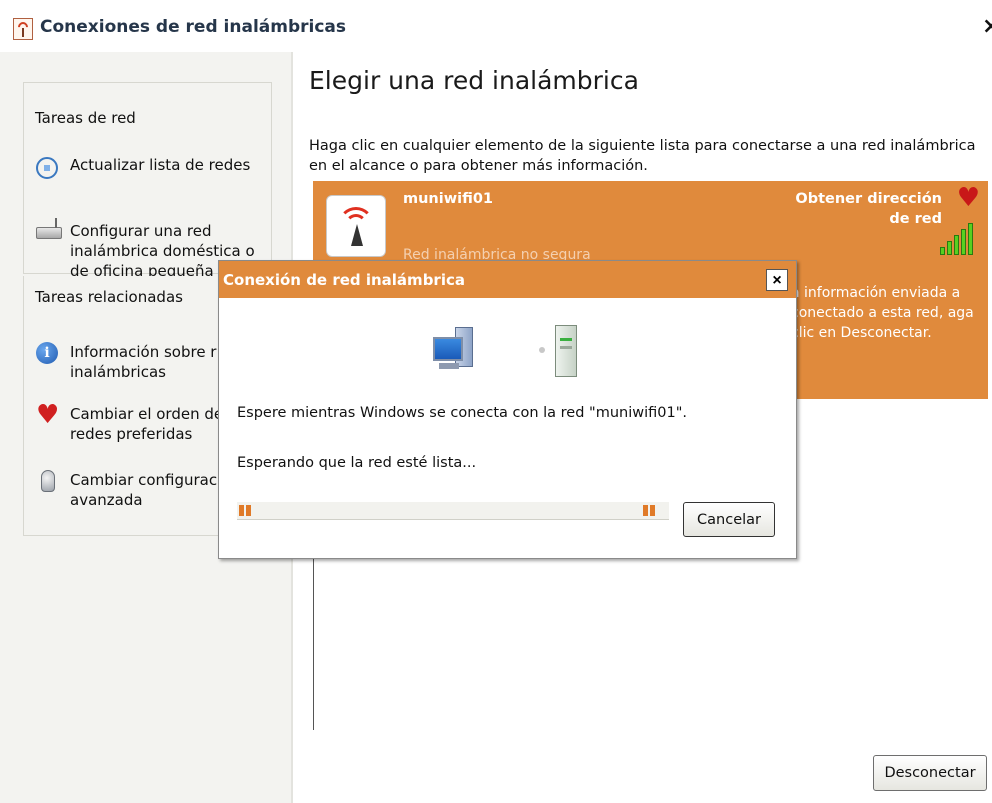 Image resolution: width=992 pixels, height=803 pixels. Describe the element at coordinates (496, 26) in the screenshot. I see `title-bar: Conexiones de red inalámbricas ×` at that location.